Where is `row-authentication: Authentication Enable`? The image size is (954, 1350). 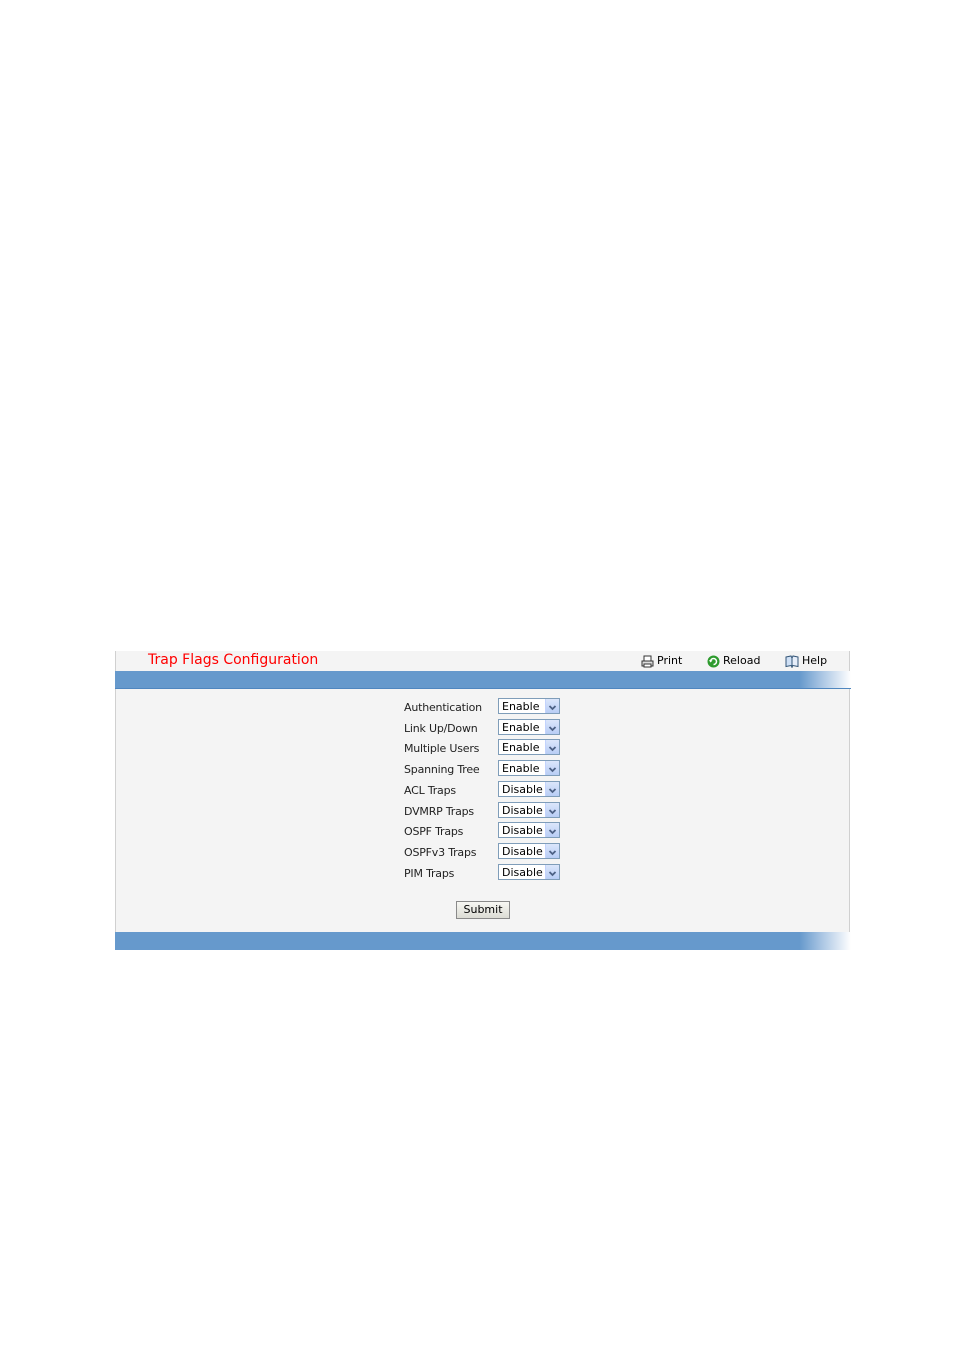 row-authentication: Authentication Enable is located at coordinates (554, 707).